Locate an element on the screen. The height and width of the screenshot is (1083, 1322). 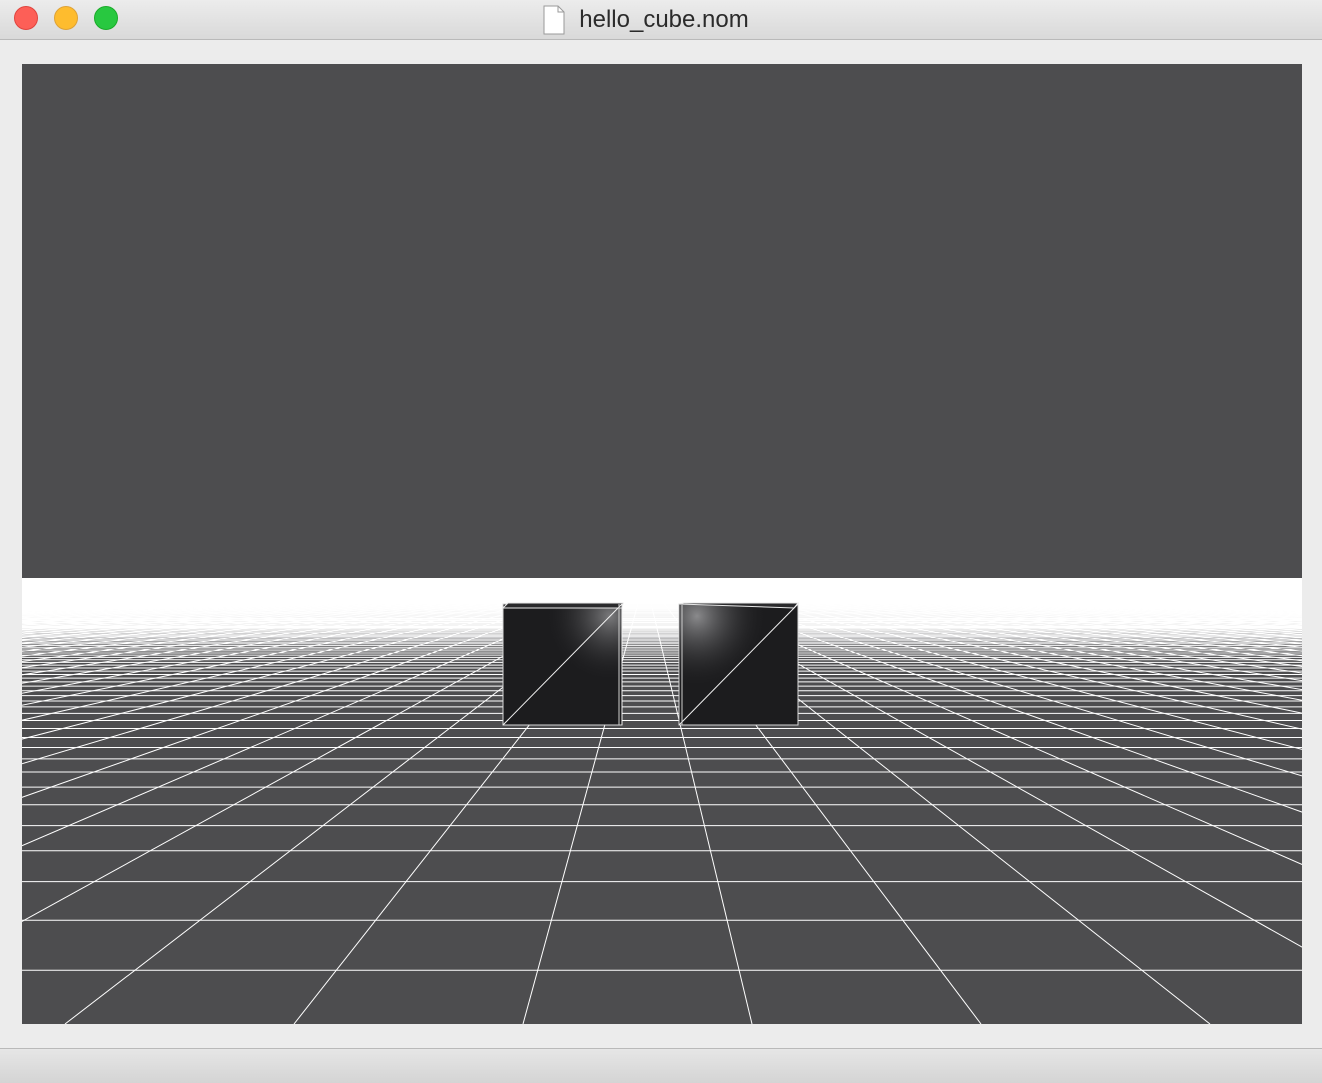
minimize-button is located at coordinates (66, 18).